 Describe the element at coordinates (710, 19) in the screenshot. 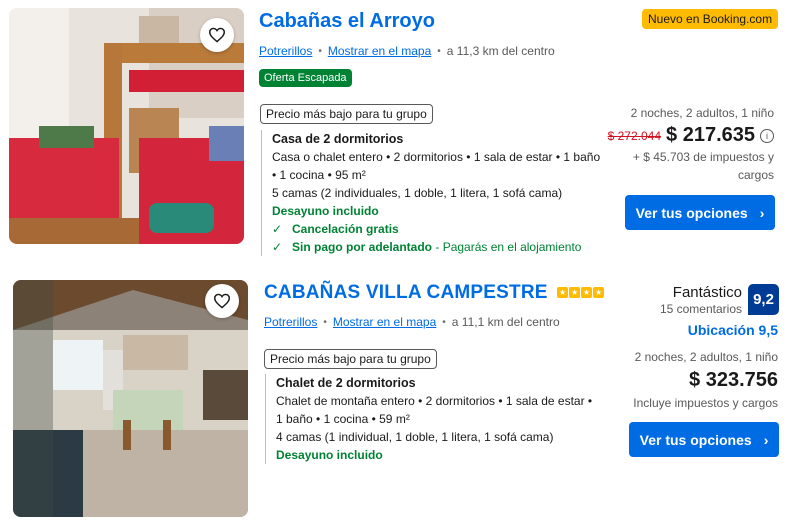

I see `new-on-booking-badge: Nuevo en Booking.com` at that location.